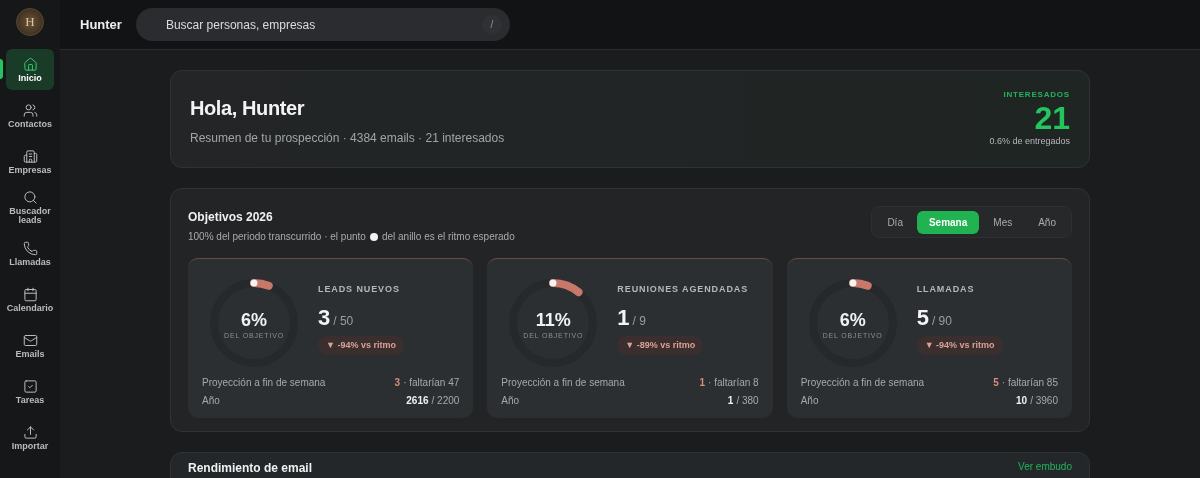 The image size is (1200, 478). Describe the element at coordinates (946, 289) in the screenshot. I see `metric-name: LLAMADAS` at that location.